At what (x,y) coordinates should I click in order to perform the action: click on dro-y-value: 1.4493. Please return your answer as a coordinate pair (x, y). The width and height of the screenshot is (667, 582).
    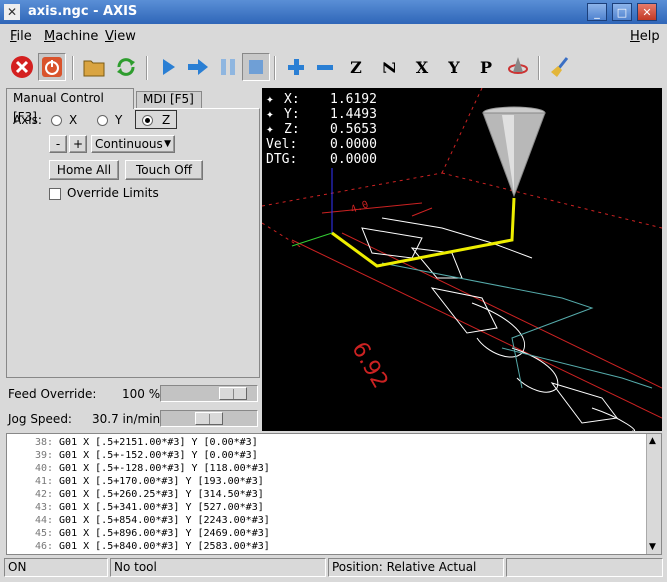
    Looking at the image, I should click on (353, 114).